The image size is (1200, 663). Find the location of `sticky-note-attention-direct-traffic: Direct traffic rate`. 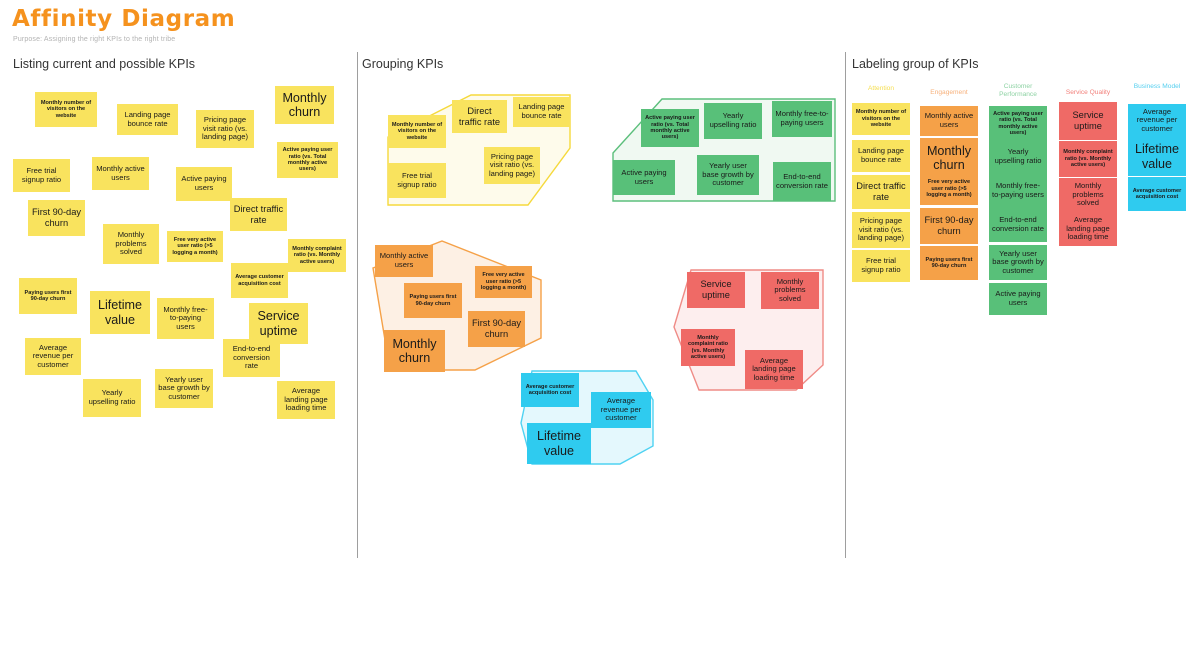

sticky-note-attention-direct-traffic: Direct traffic rate is located at coordinates (881, 192).